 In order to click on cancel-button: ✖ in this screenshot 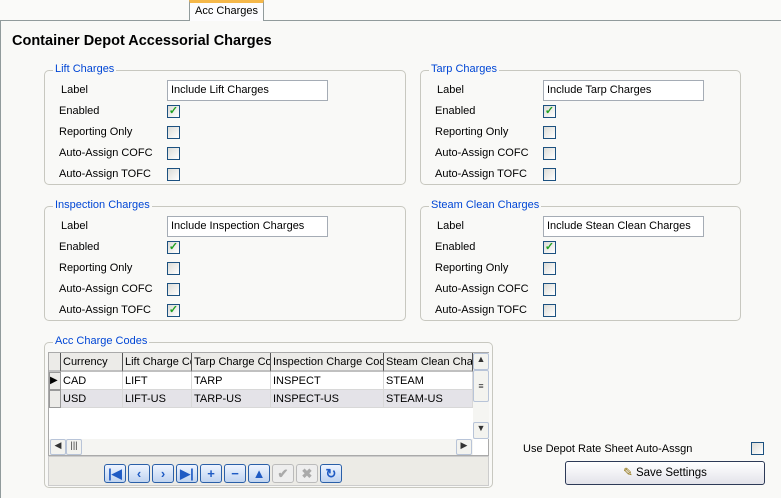, I will do `click(307, 473)`.